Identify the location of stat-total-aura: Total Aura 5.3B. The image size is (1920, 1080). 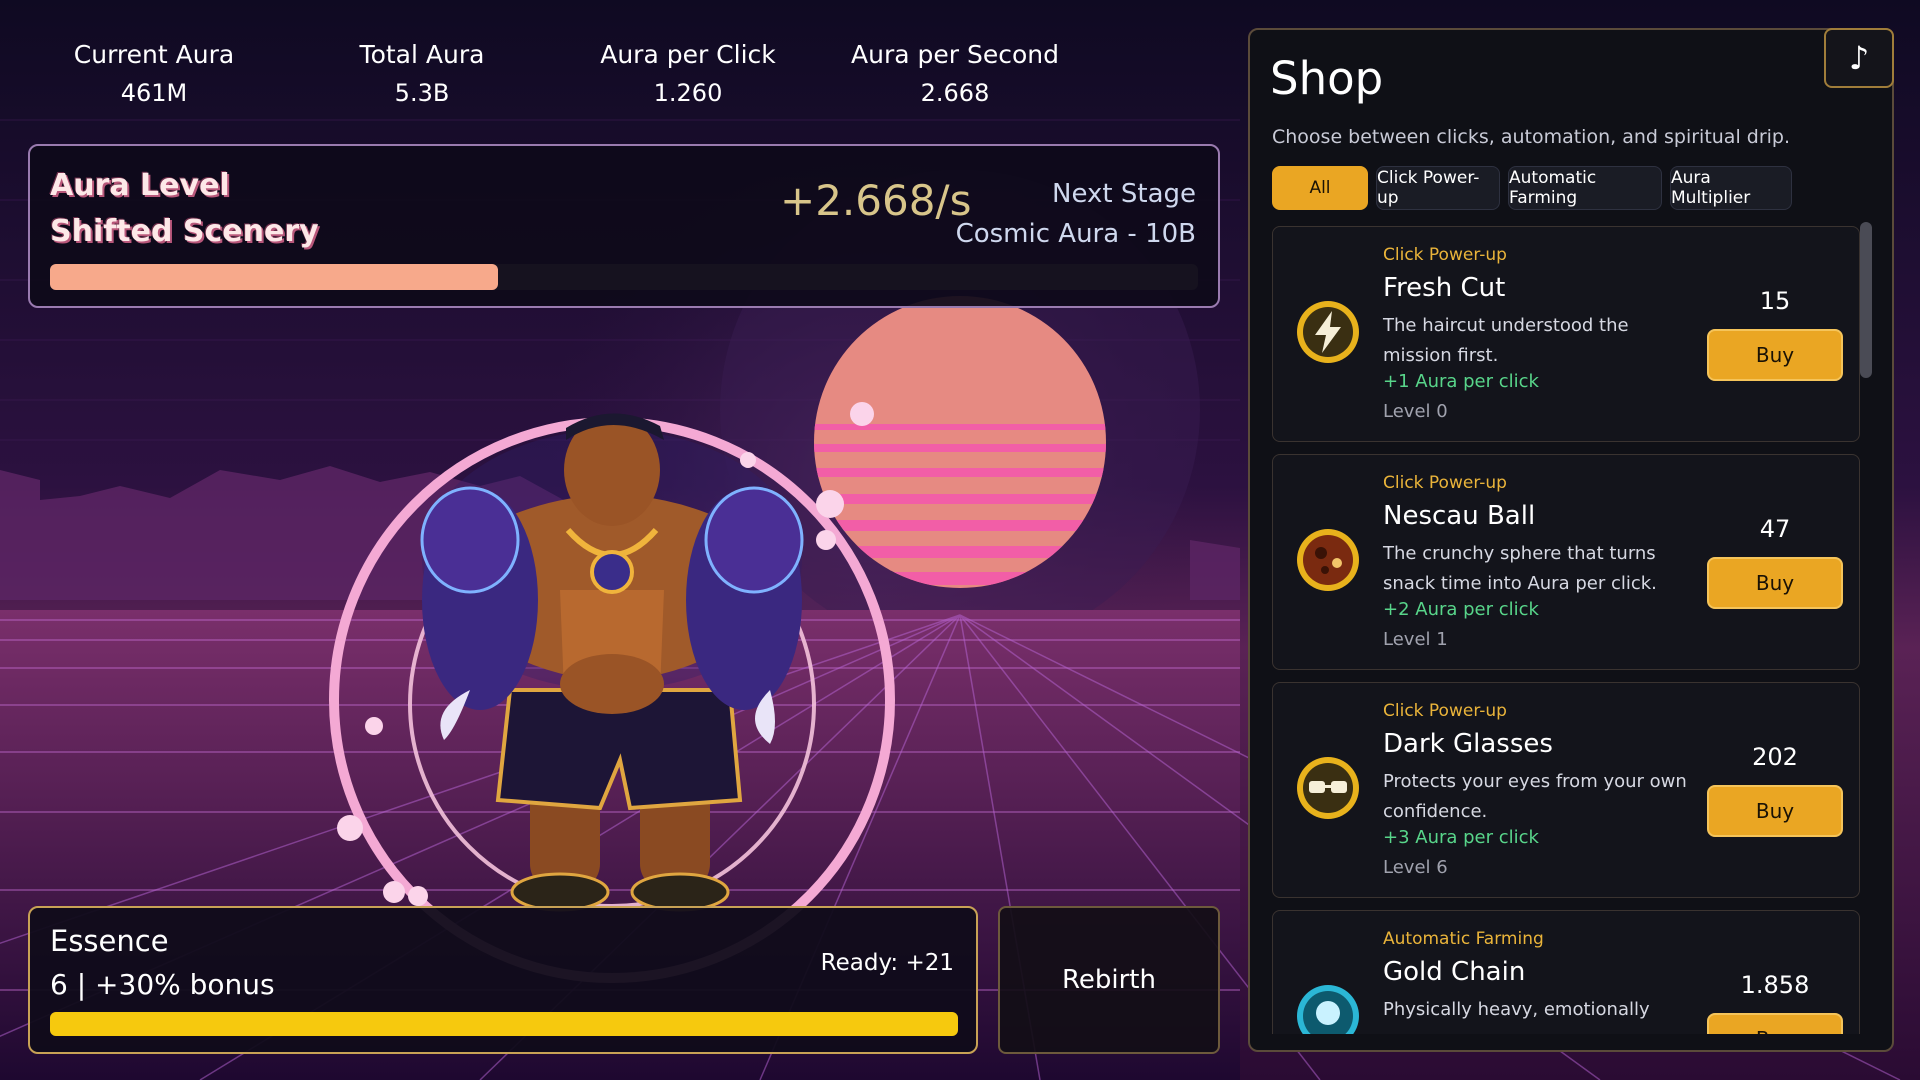
(422, 74).